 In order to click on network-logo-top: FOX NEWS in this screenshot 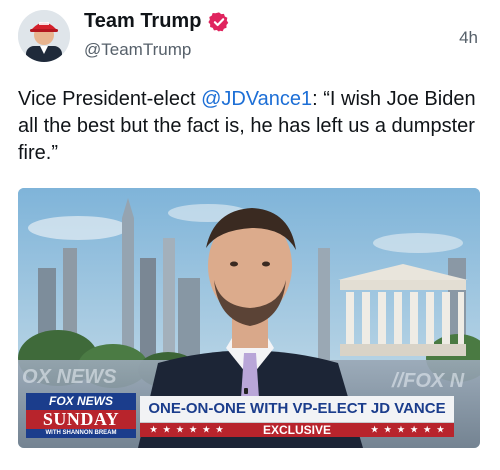, I will do `click(81, 401)`.